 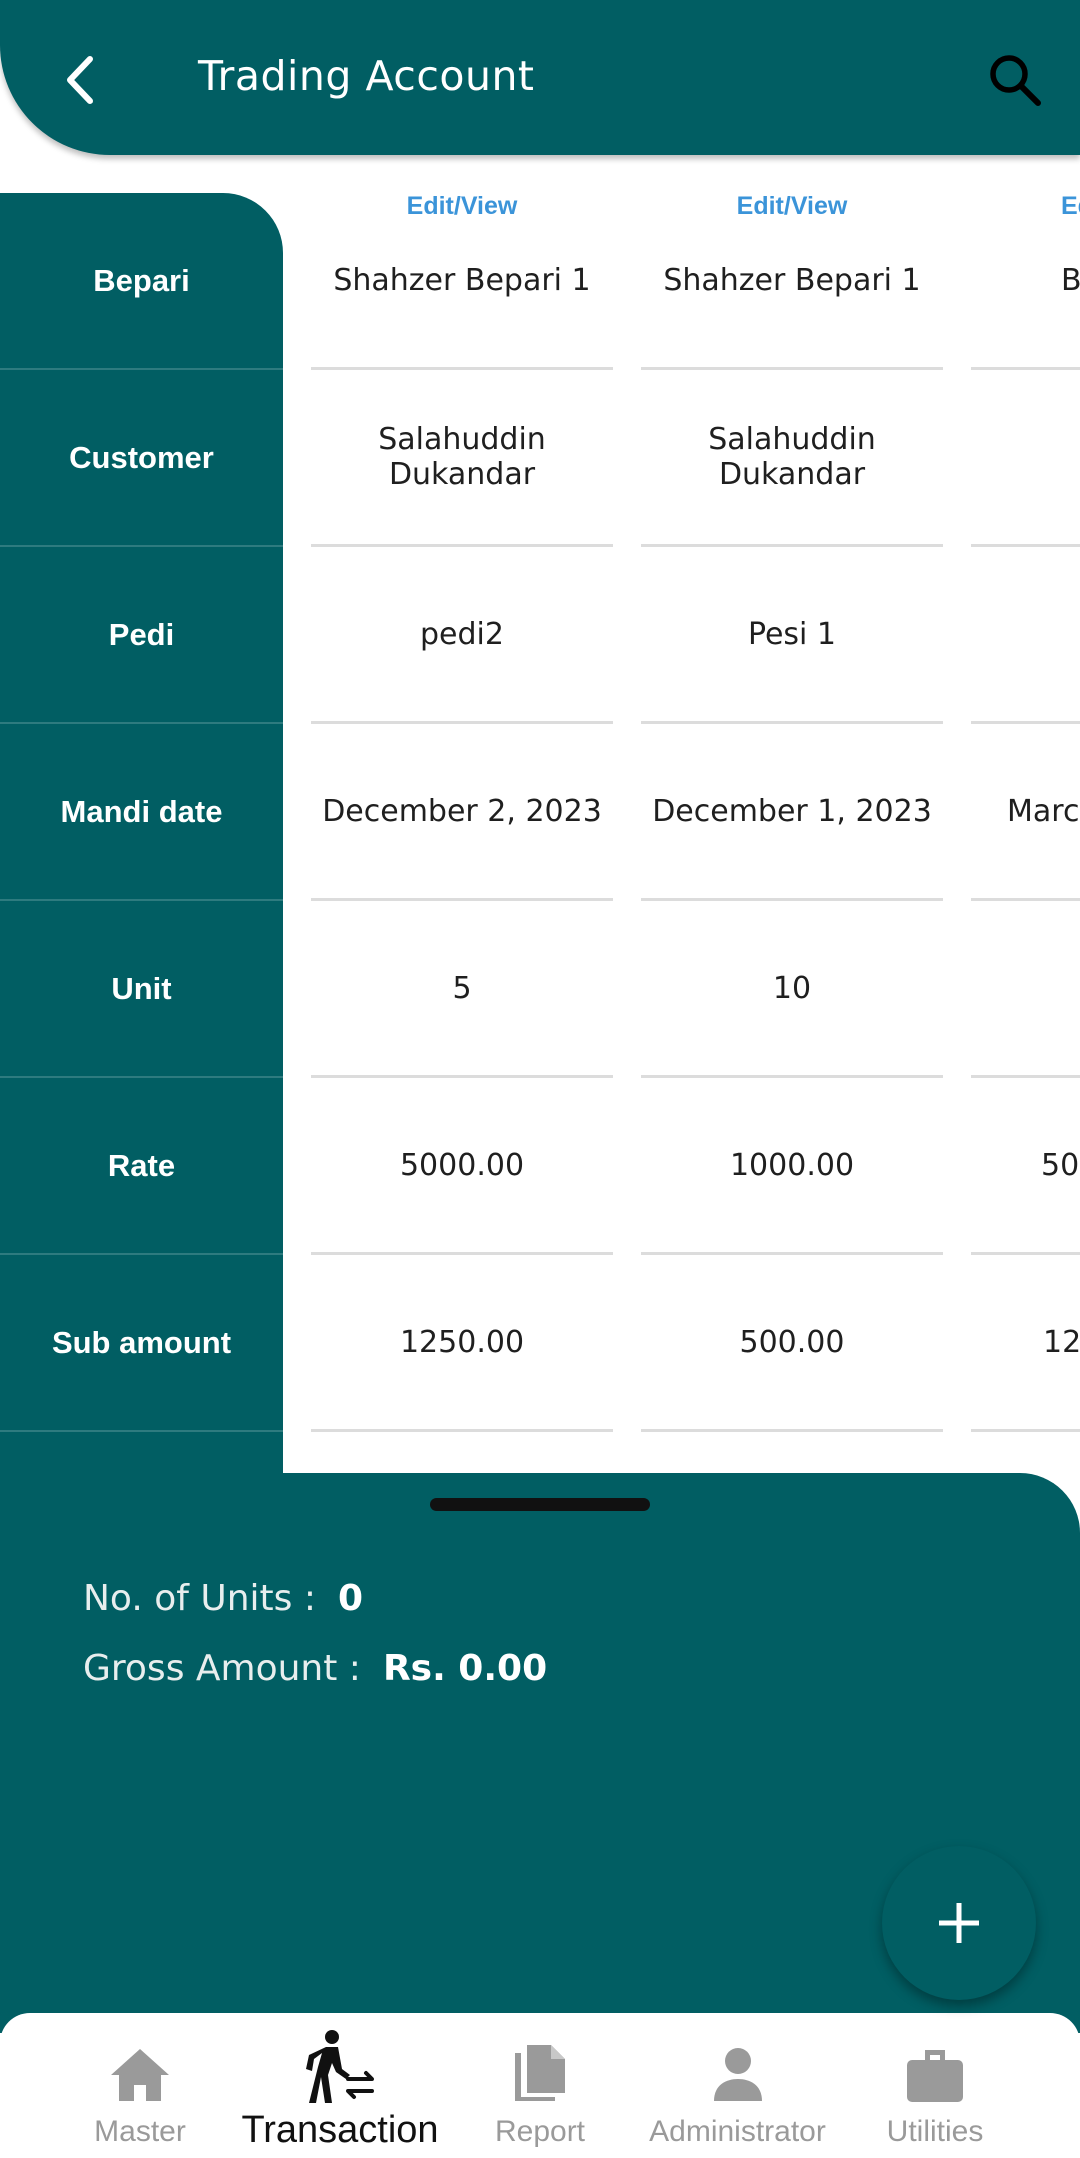 I want to click on add-button, so click(x=959, y=1923).